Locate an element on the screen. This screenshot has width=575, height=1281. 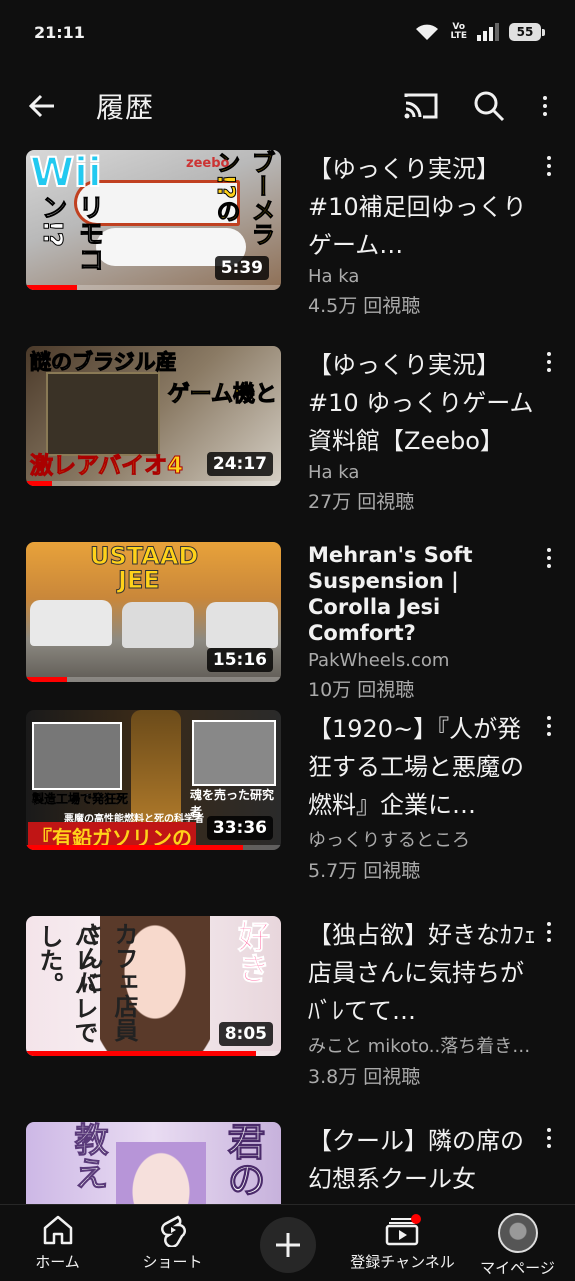
video-duration: 15:16 is located at coordinates (239, 660).